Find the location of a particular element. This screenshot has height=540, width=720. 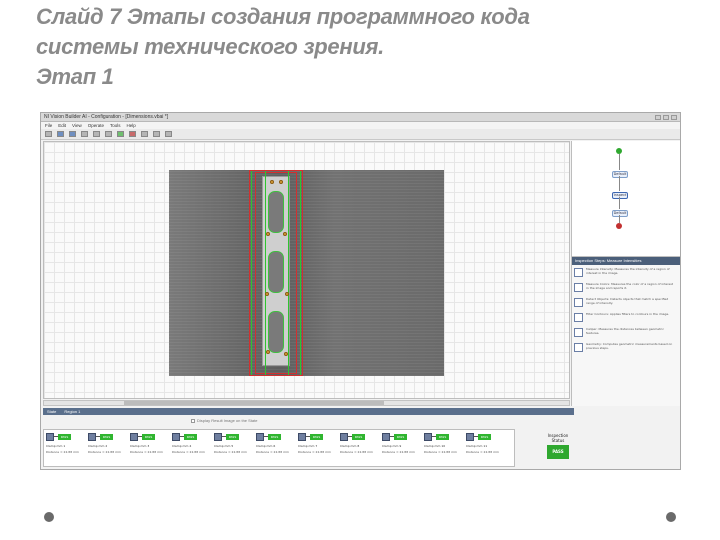

bottom-tabs: State Region 1 is located at coordinates (308, 411).